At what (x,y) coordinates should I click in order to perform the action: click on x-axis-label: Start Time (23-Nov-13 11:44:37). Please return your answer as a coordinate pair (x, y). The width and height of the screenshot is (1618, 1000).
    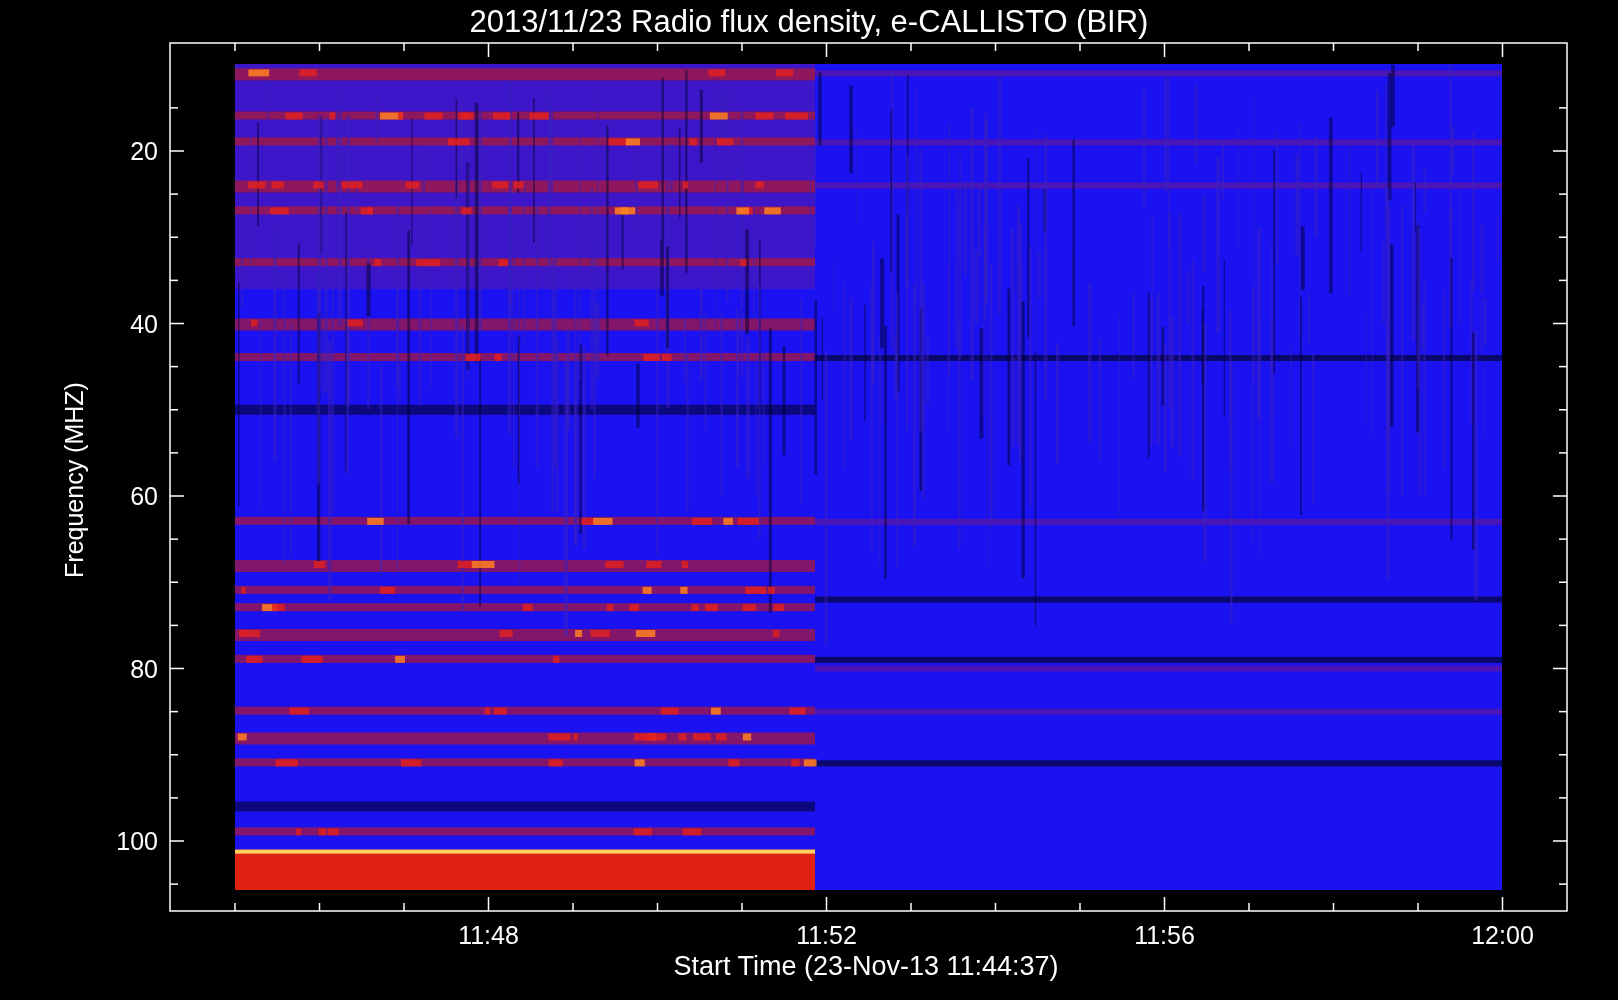
    Looking at the image, I should click on (866, 966).